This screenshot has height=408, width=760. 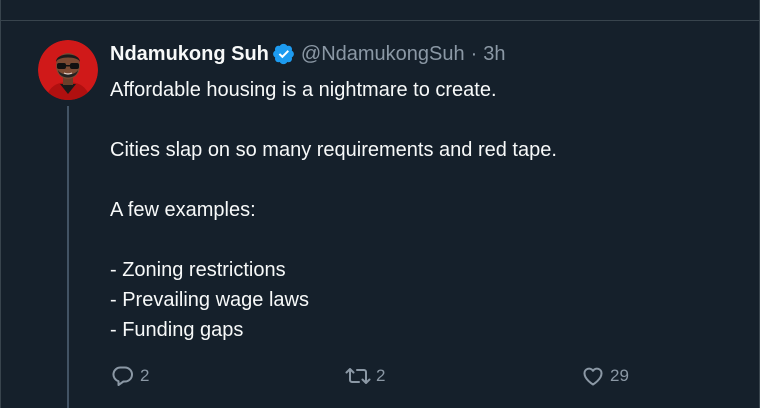 What do you see at coordinates (189, 54) in the screenshot?
I see `display-name: Ndamukong Suh` at bounding box center [189, 54].